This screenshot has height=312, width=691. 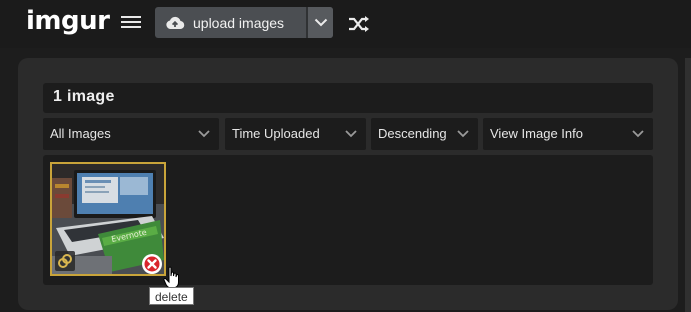 I want to click on sort-order-dropdown: Descending, so click(x=424, y=134).